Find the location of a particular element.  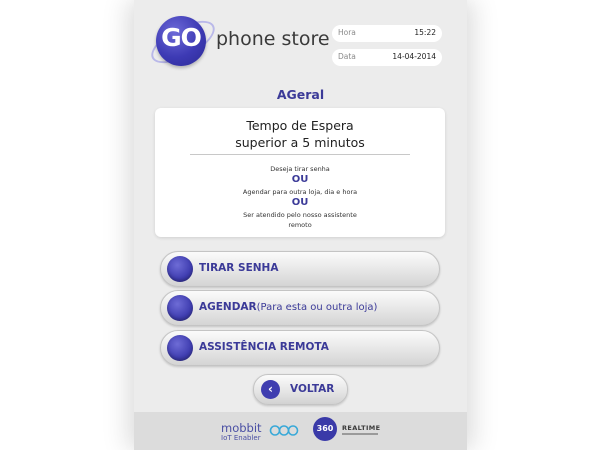

card-line-assistente: Ser atendido pelo nosso assistente is located at coordinates (300, 215).